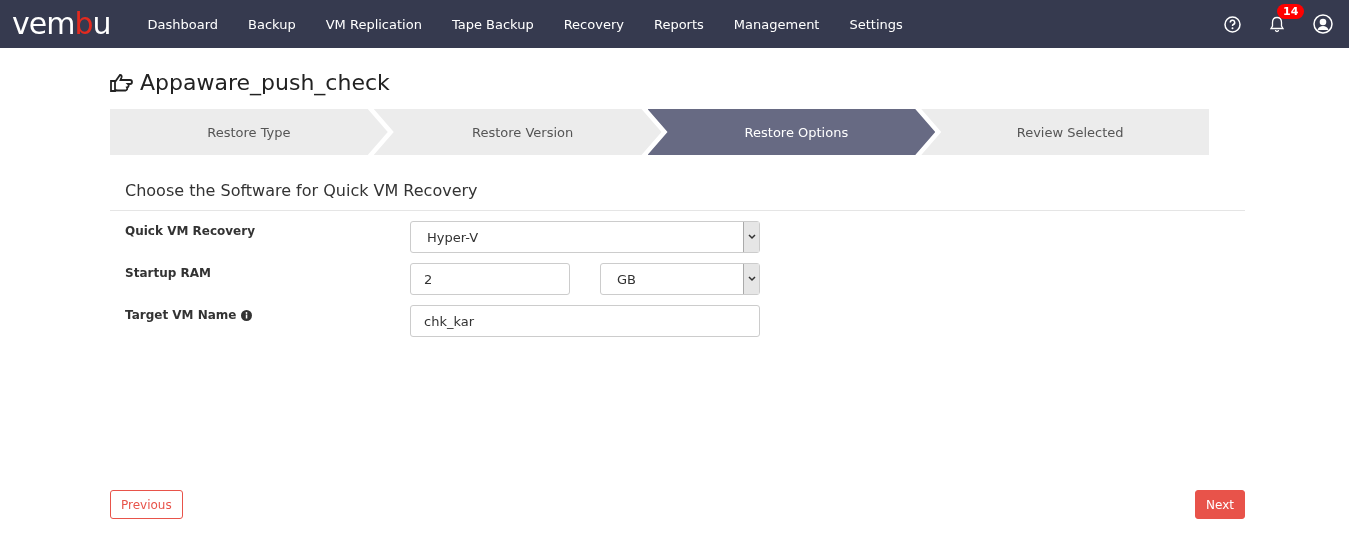 Image resolution: width=1349 pixels, height=537 pixels. What do you see at coordinates (61, 24) in the screenshot?
I see `logo: vembu` at bounding box center [61, 24].